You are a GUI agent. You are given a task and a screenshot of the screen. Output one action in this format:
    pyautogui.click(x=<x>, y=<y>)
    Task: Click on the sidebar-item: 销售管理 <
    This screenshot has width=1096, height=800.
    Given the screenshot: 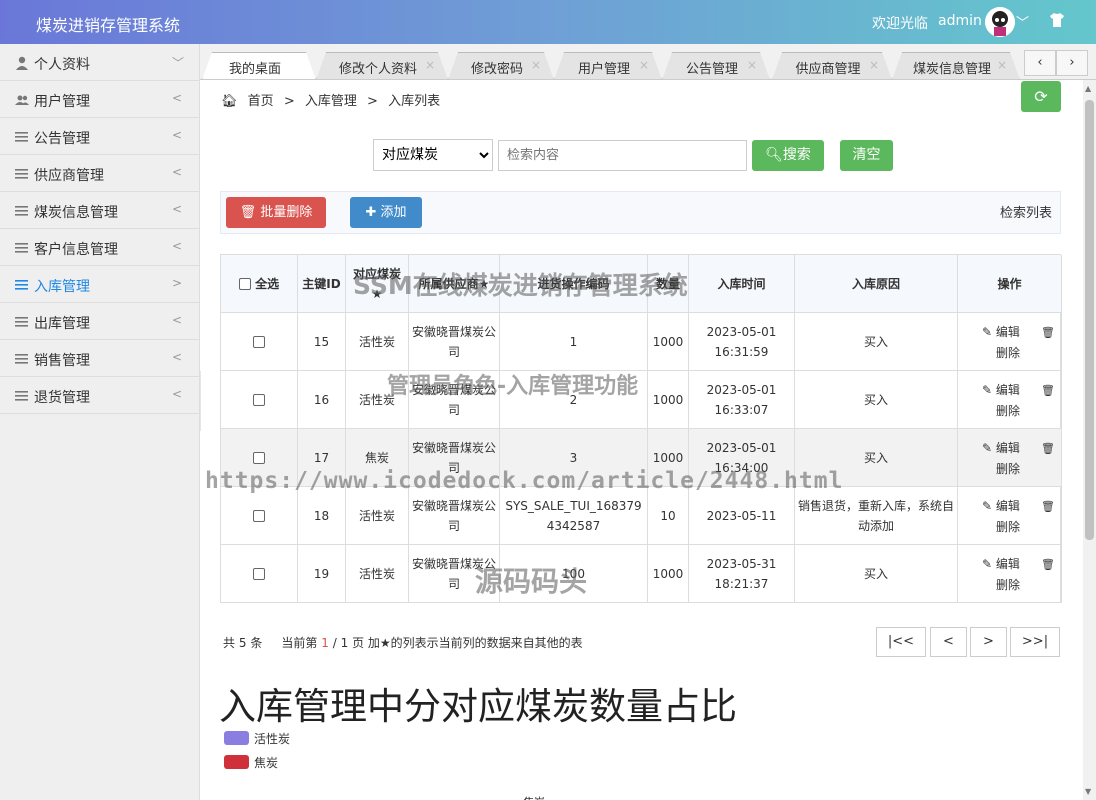 What is the action you would take?
    pyautogui.click(x=100, y=358)
    